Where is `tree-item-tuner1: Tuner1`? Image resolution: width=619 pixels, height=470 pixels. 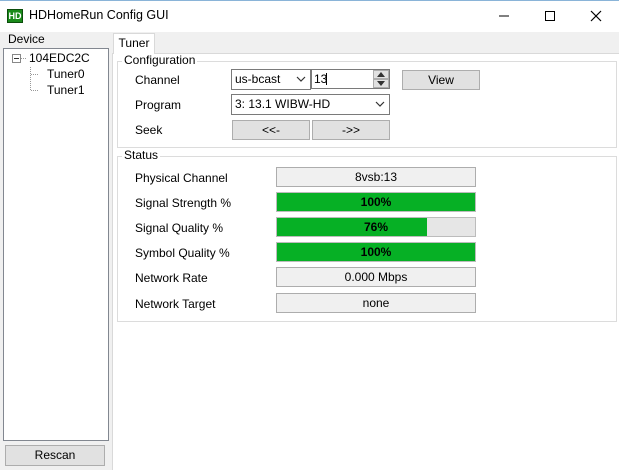 tree-item-tuner1: Tuner1 is located at coordinates (66, 90).